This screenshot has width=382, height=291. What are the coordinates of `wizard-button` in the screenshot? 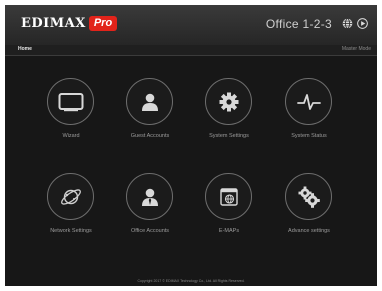 It's located at (70, 101).